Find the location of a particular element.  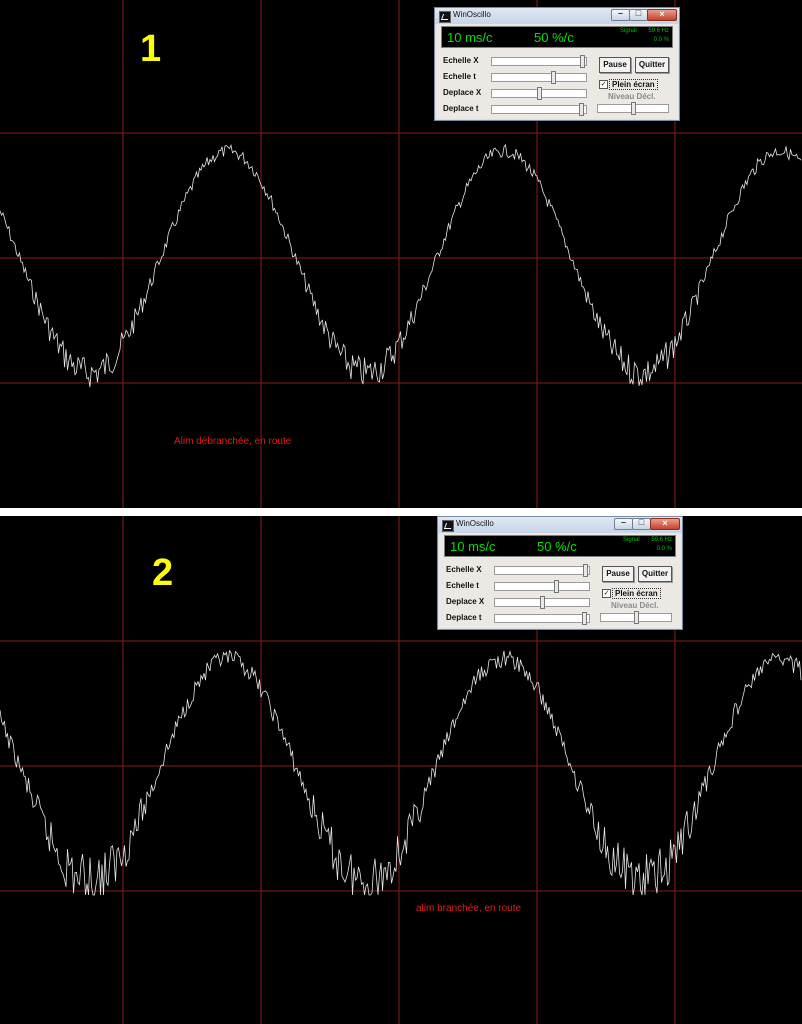

panel-caption: Alim débranchée, en route is located at coordinates (233, 441).